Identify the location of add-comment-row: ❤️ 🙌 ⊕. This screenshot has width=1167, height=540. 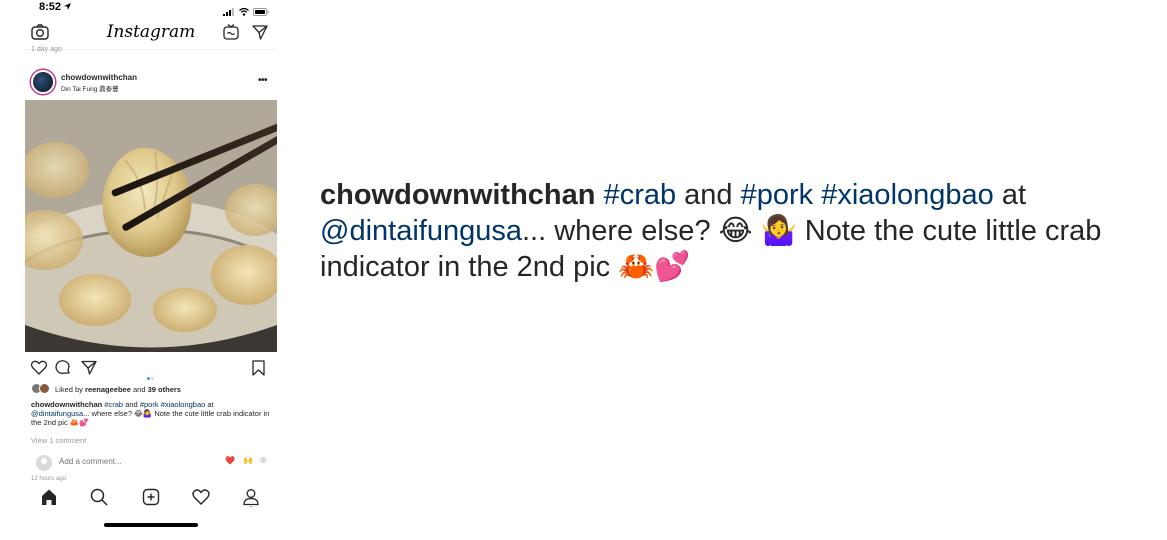
(151, 462).